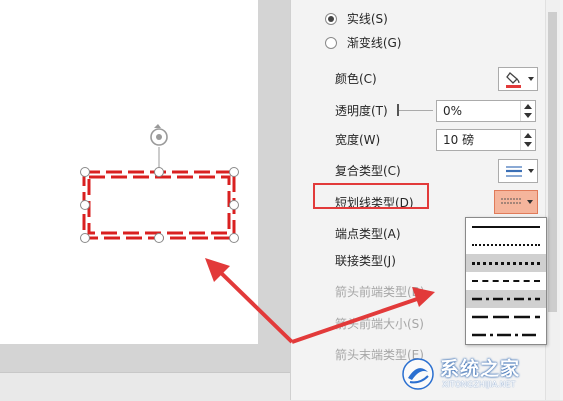  What do you see at coordinates (453, 111) in the screenshot?
I see `transparency-value: 0%` at bounding box center [453, 111].